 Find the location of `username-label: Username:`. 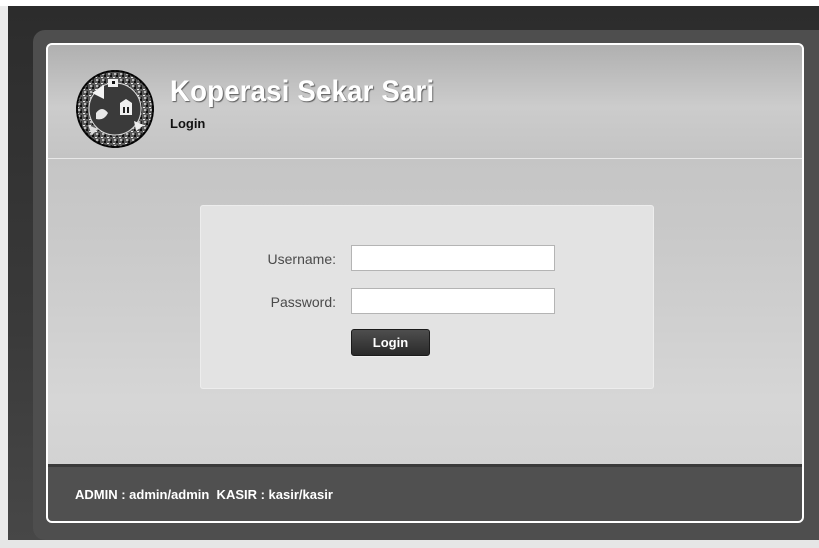

username-label: Username: is located at coordinates (301, 259).